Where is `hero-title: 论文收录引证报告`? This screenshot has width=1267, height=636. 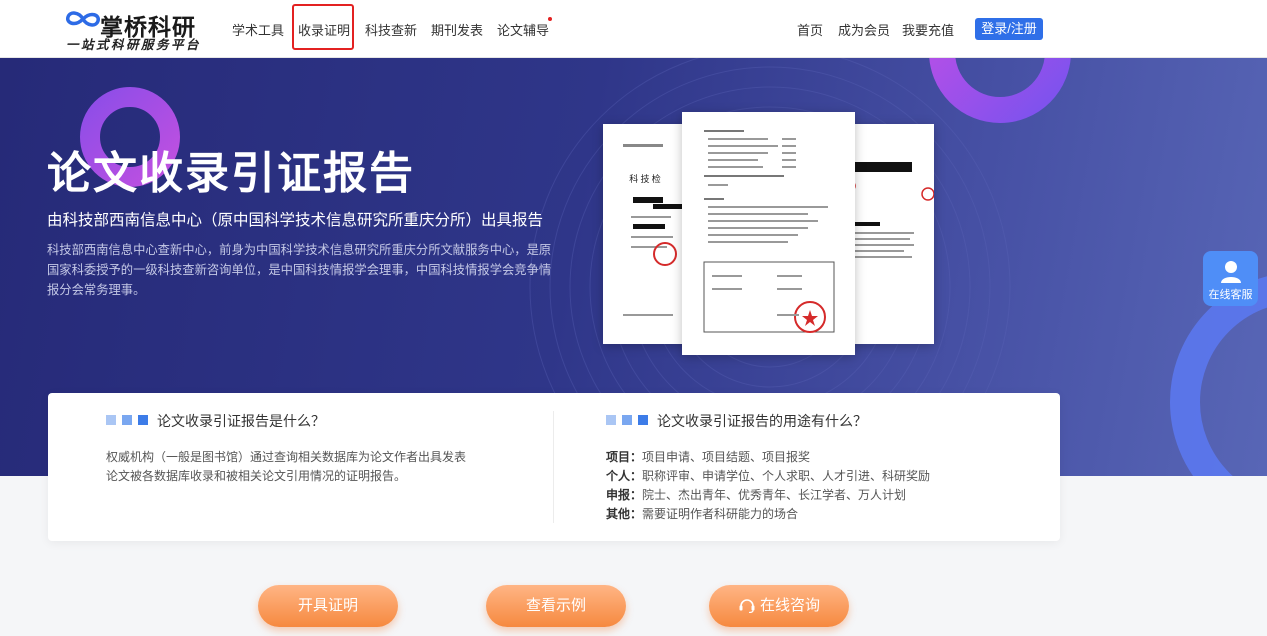 hero-title: 论文收录引证报告 is located at coordinates (231, 173).